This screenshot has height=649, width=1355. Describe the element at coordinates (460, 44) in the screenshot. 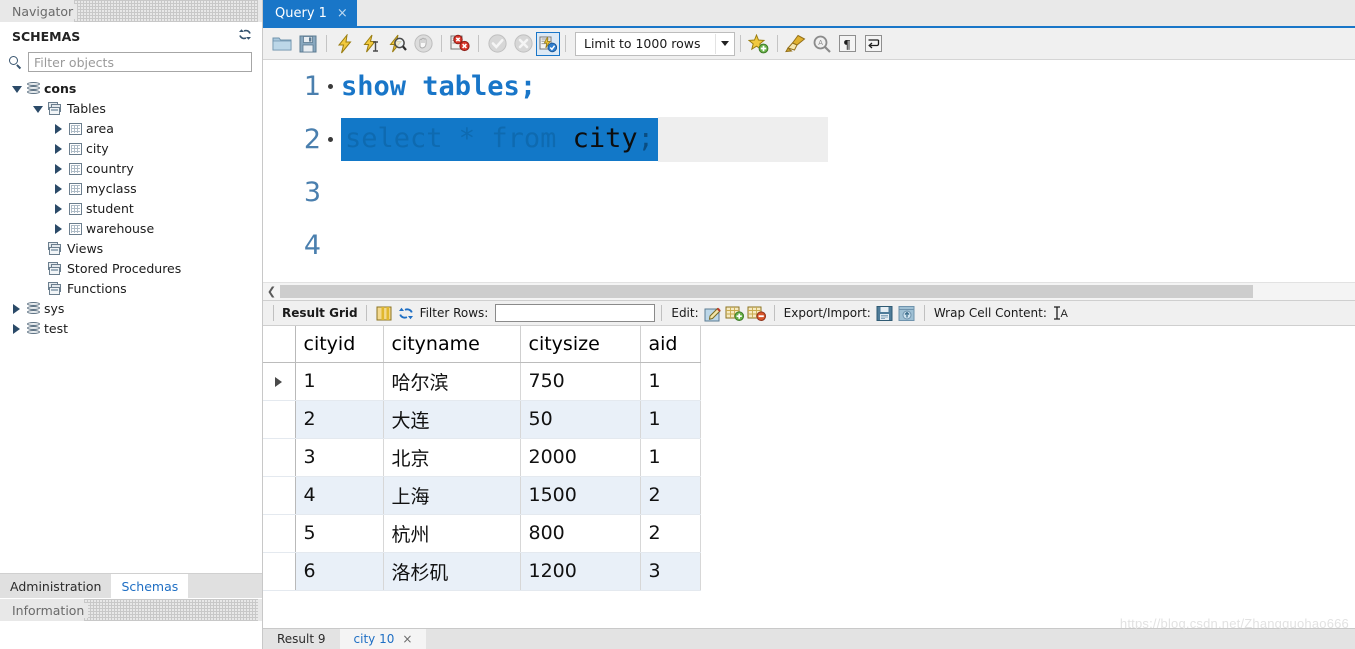

I see `toggle-stop-on-error-icon` at that location.